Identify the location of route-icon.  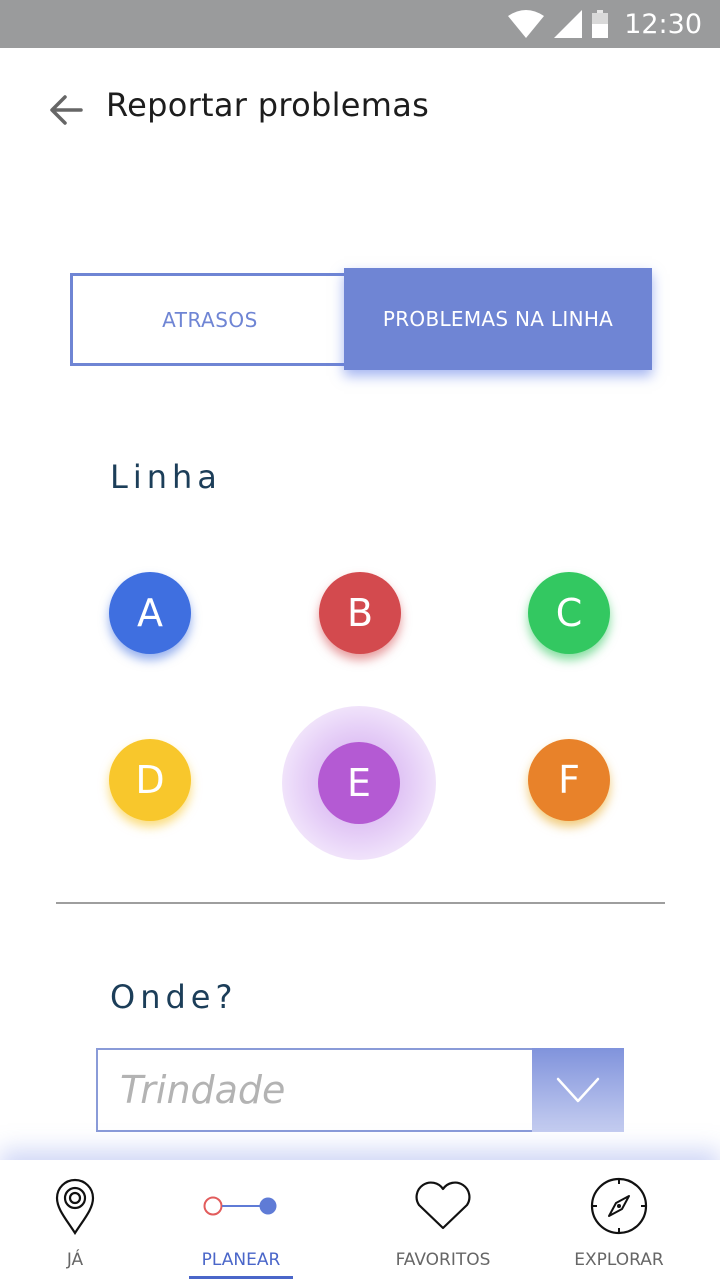
(240, 1206).